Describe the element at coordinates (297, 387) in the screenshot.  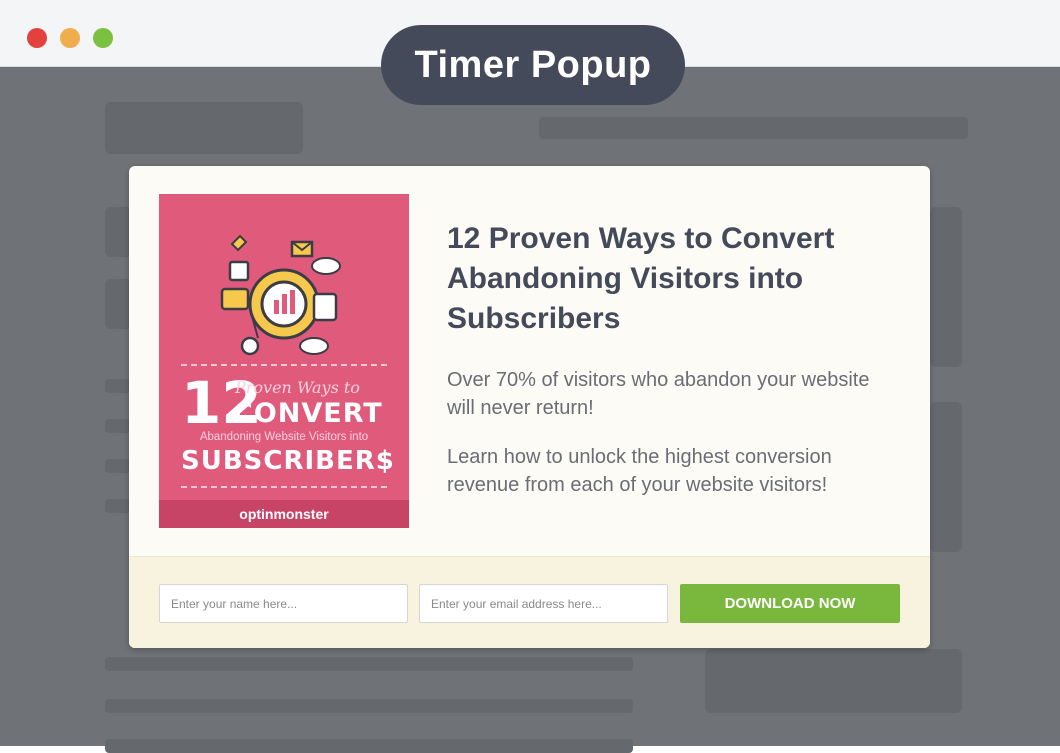
I see `cover-subtitle: Proven Ways to` at that location.